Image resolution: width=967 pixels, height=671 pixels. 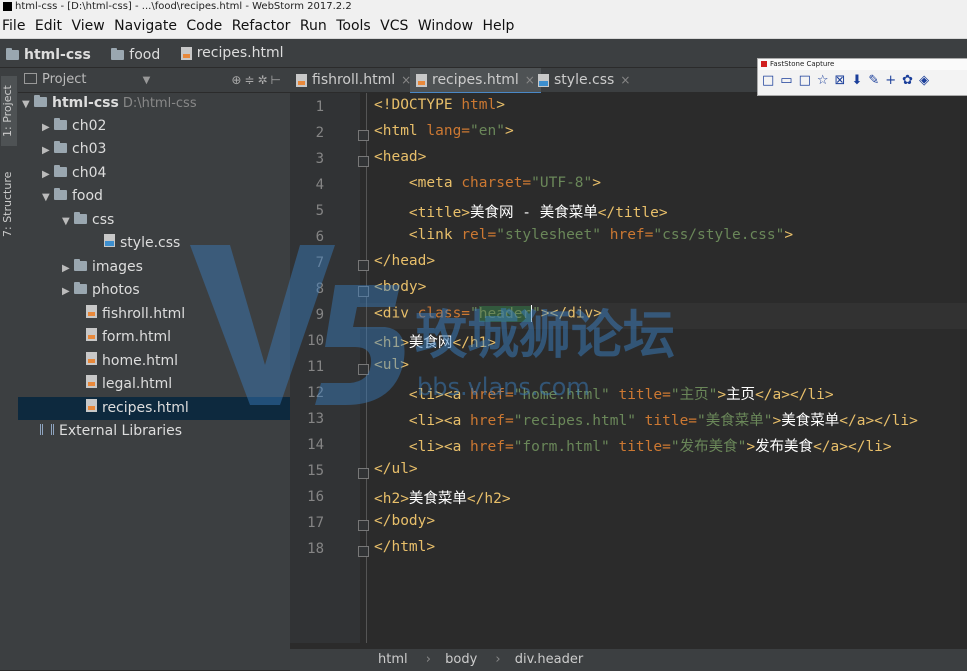 I want to click on line-number: 14, so click(x=315, y=445).